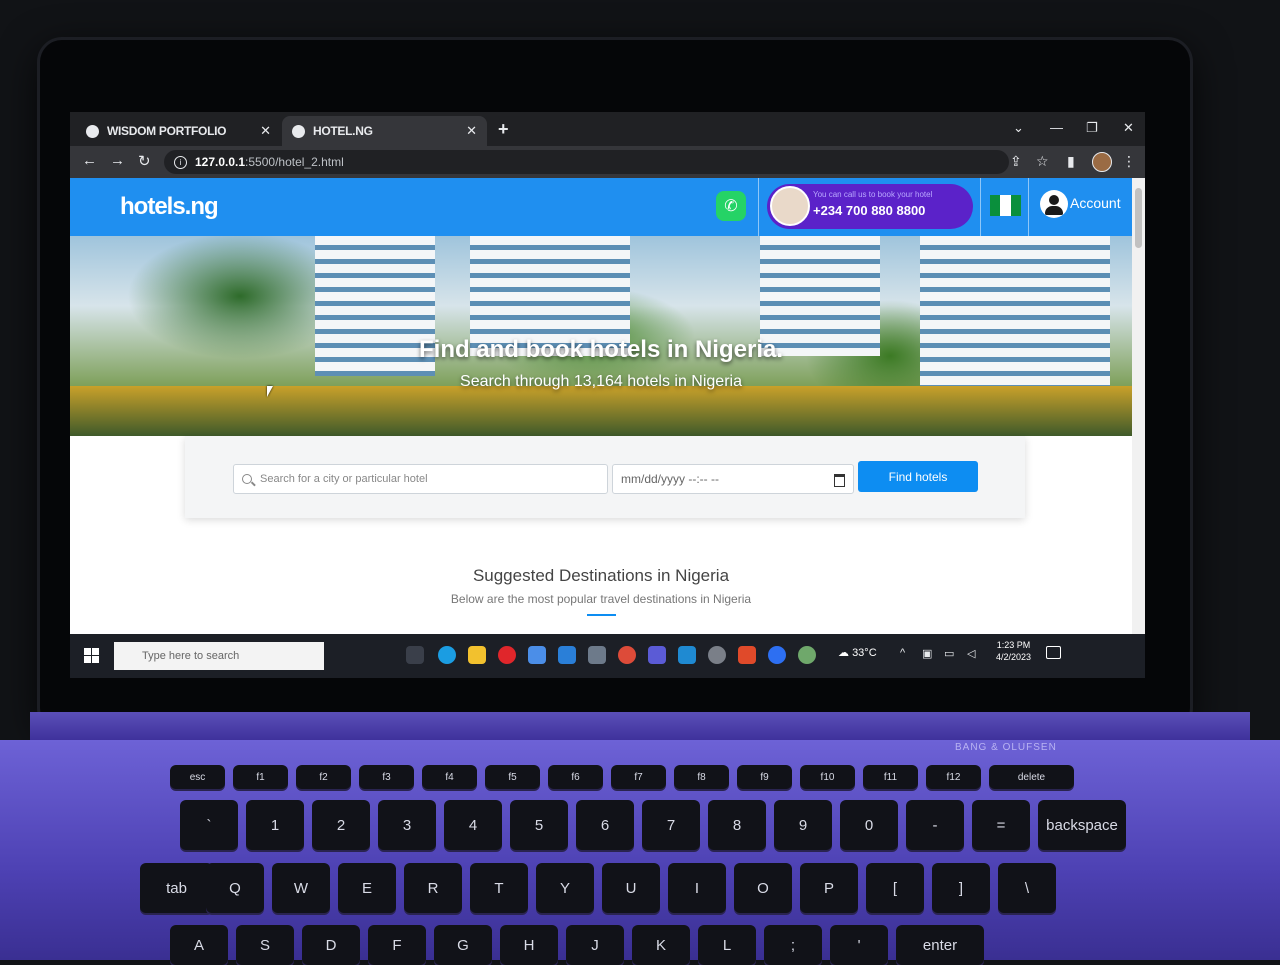 This screenshot has width=1280, height=965. I want to click on tab-search-chevron-icon: ⌄, so click(1018, 128).